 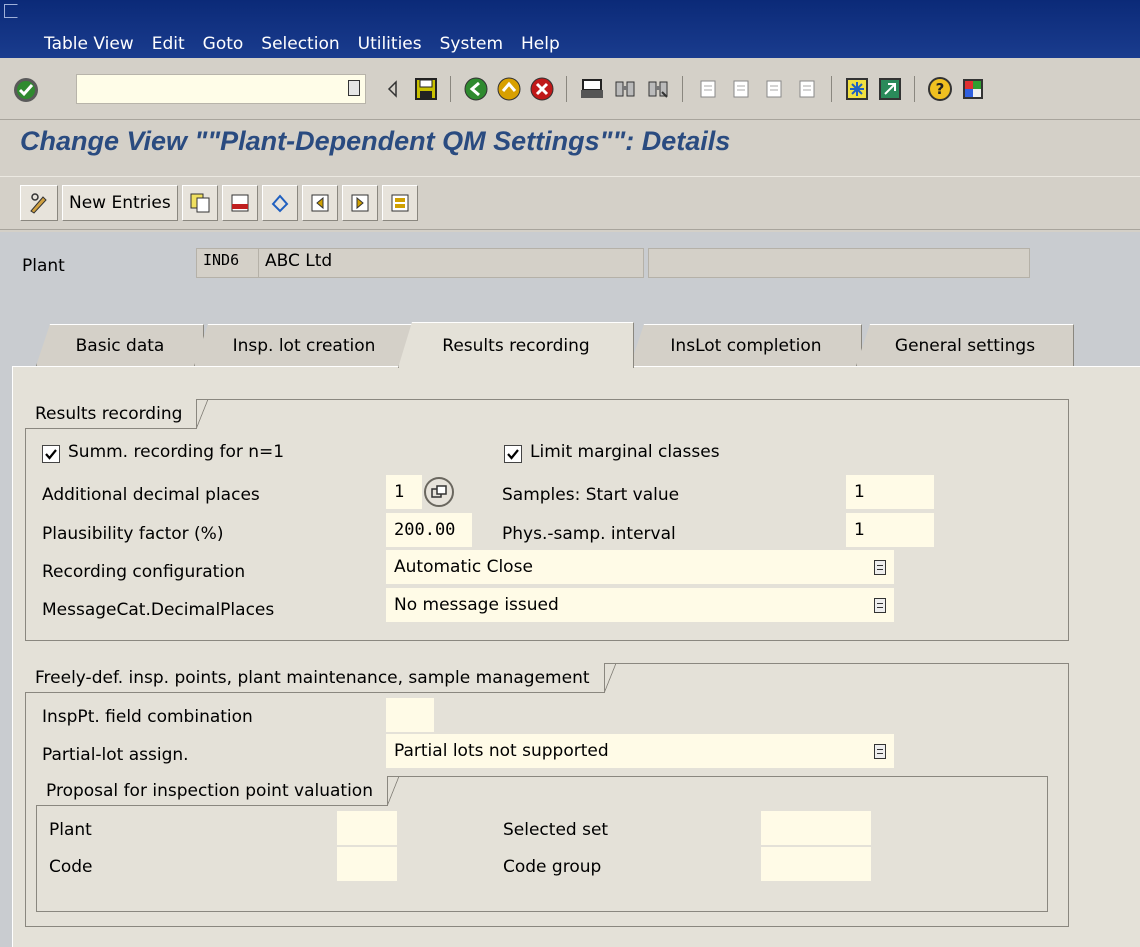 What do you see at coordinates (117, 414) in the screenshot?
I see `group-title: Results recording` at bounding box center [117, 414].